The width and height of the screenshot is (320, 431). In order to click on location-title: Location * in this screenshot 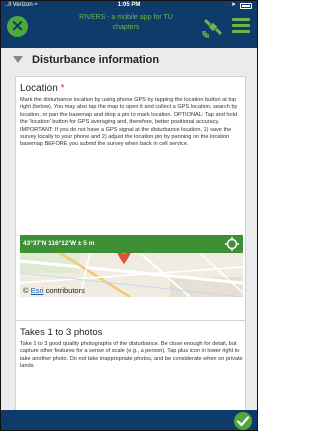, I will do `click(42, 88)`.